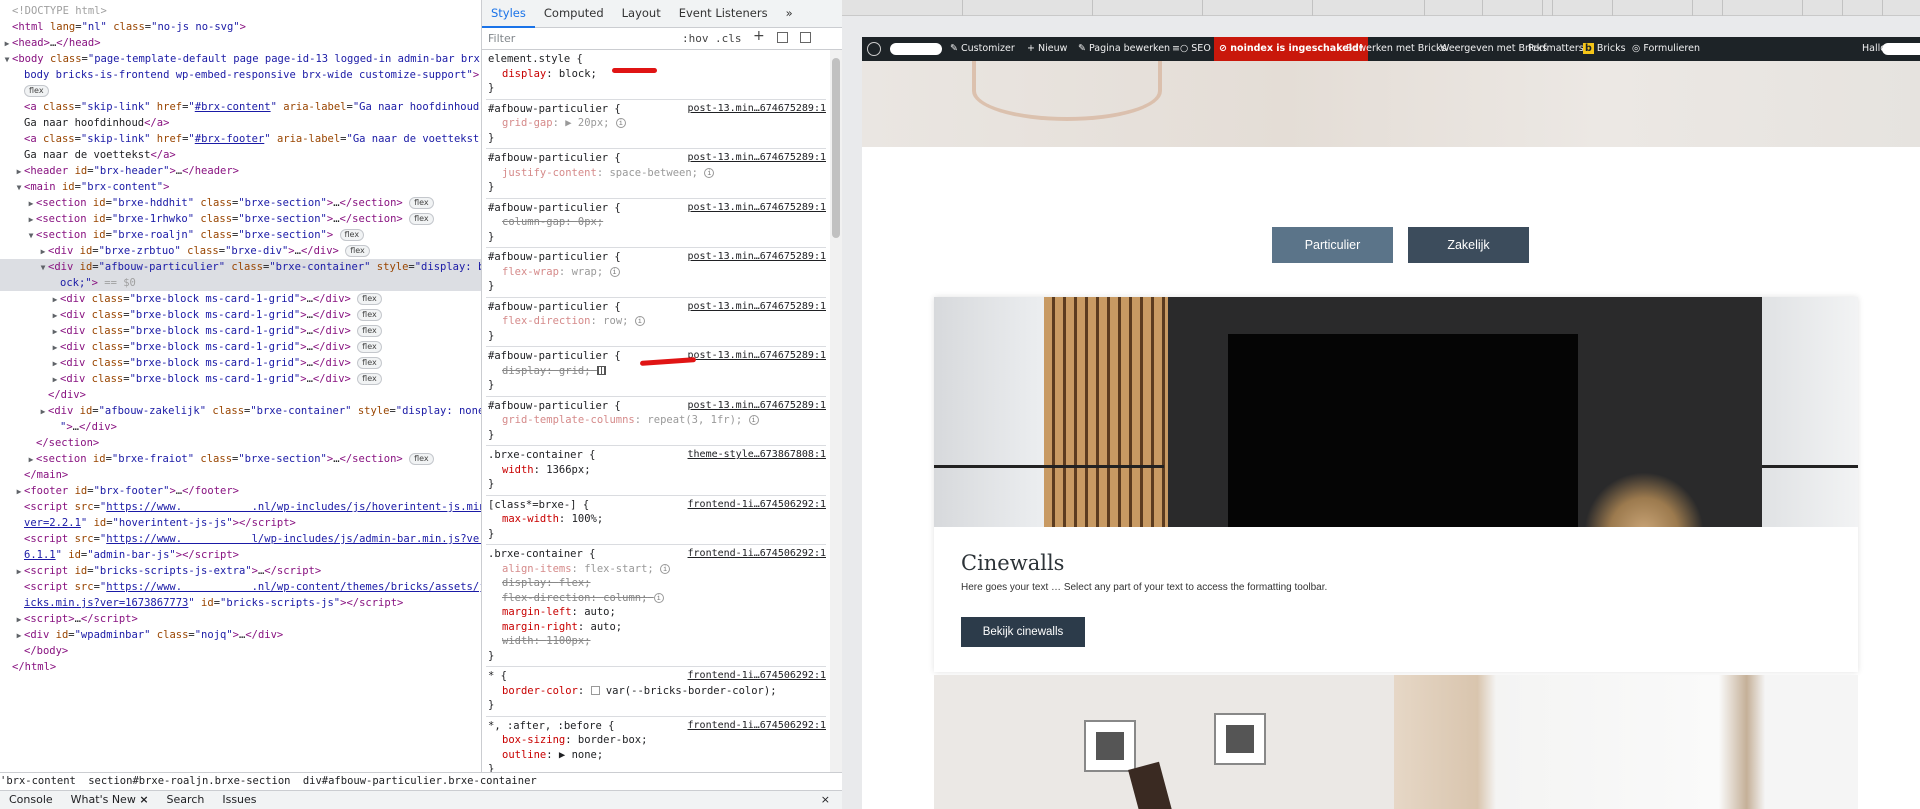 This screenshot has height=809, width=1920. Describe the element at coordinates (568, 470) in the screenshot. I see `property-value: 1366px;` at that location.